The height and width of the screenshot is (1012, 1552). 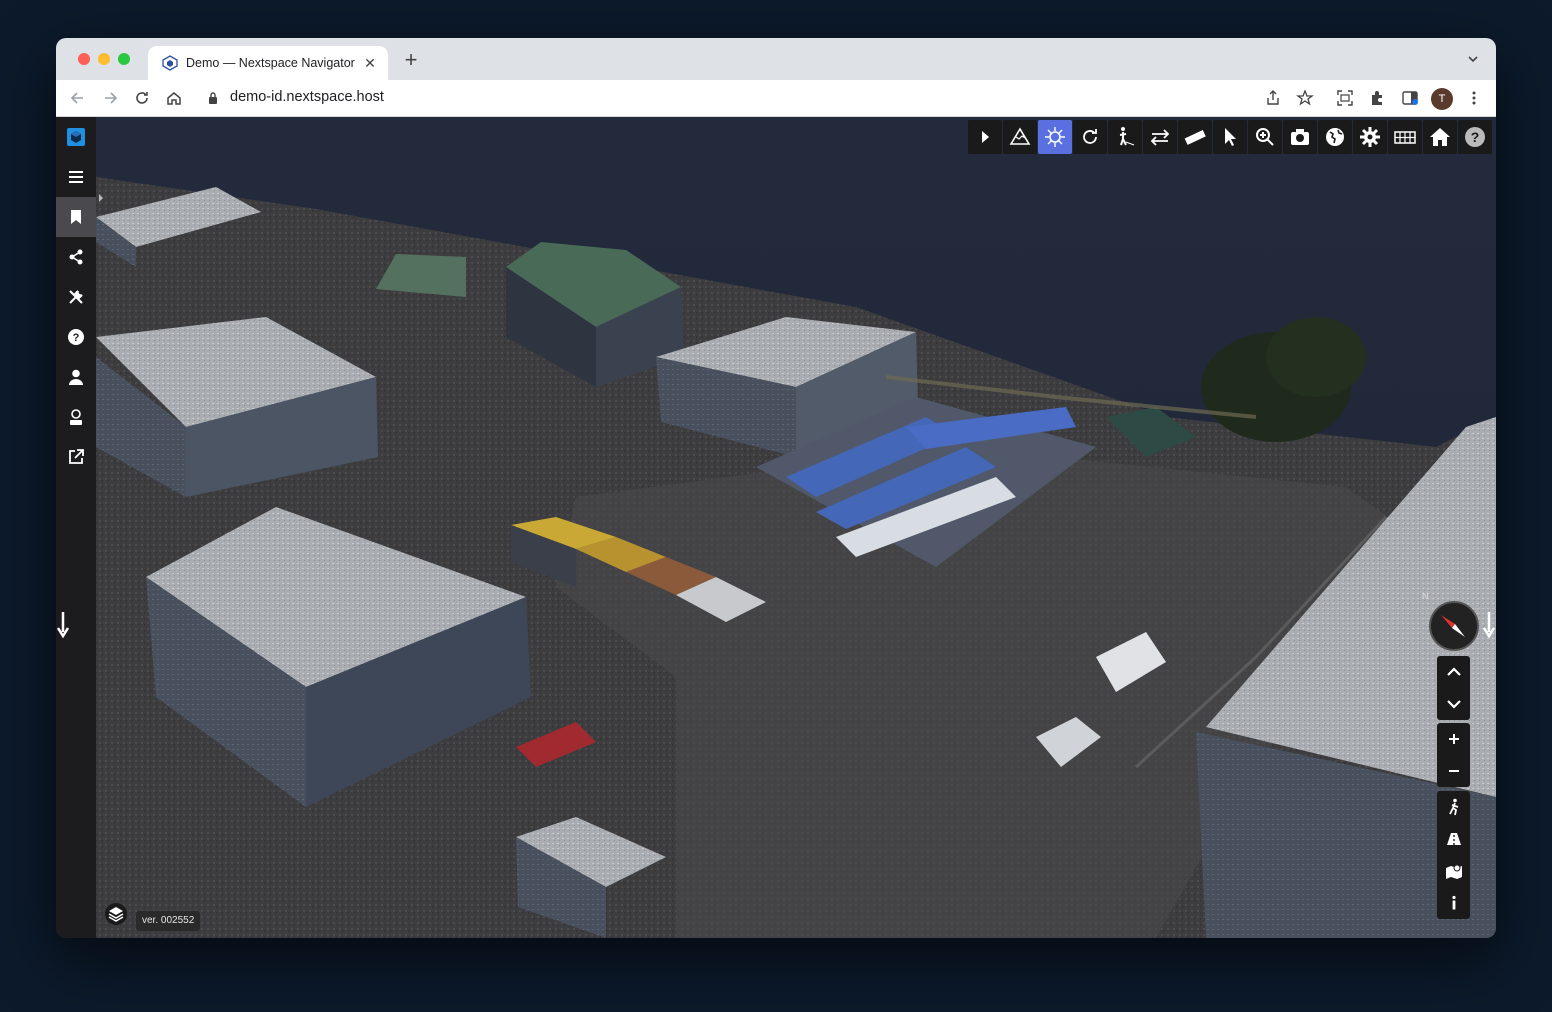 What do you see at coordinates (84, 59) in the screenshot?
I see `close-window-button` at bounding box center [84, 59].